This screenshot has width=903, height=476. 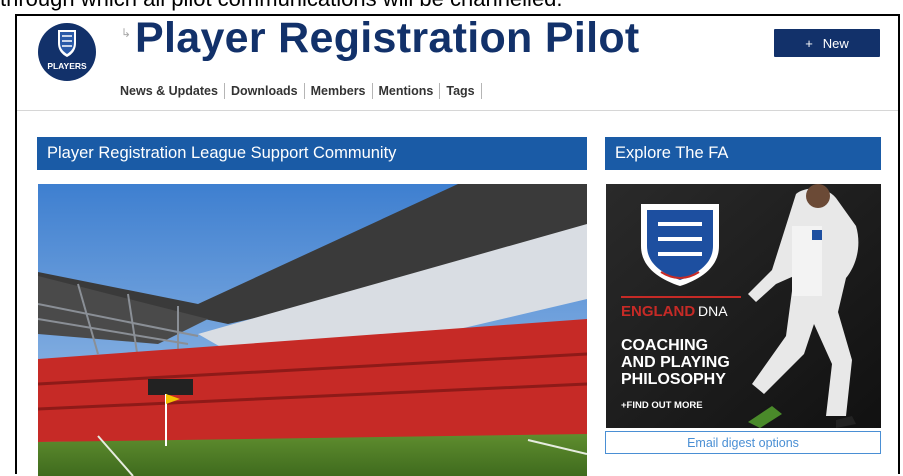 I want to click on nav-item-mentions: Mentions, so click(x=406, y=91).